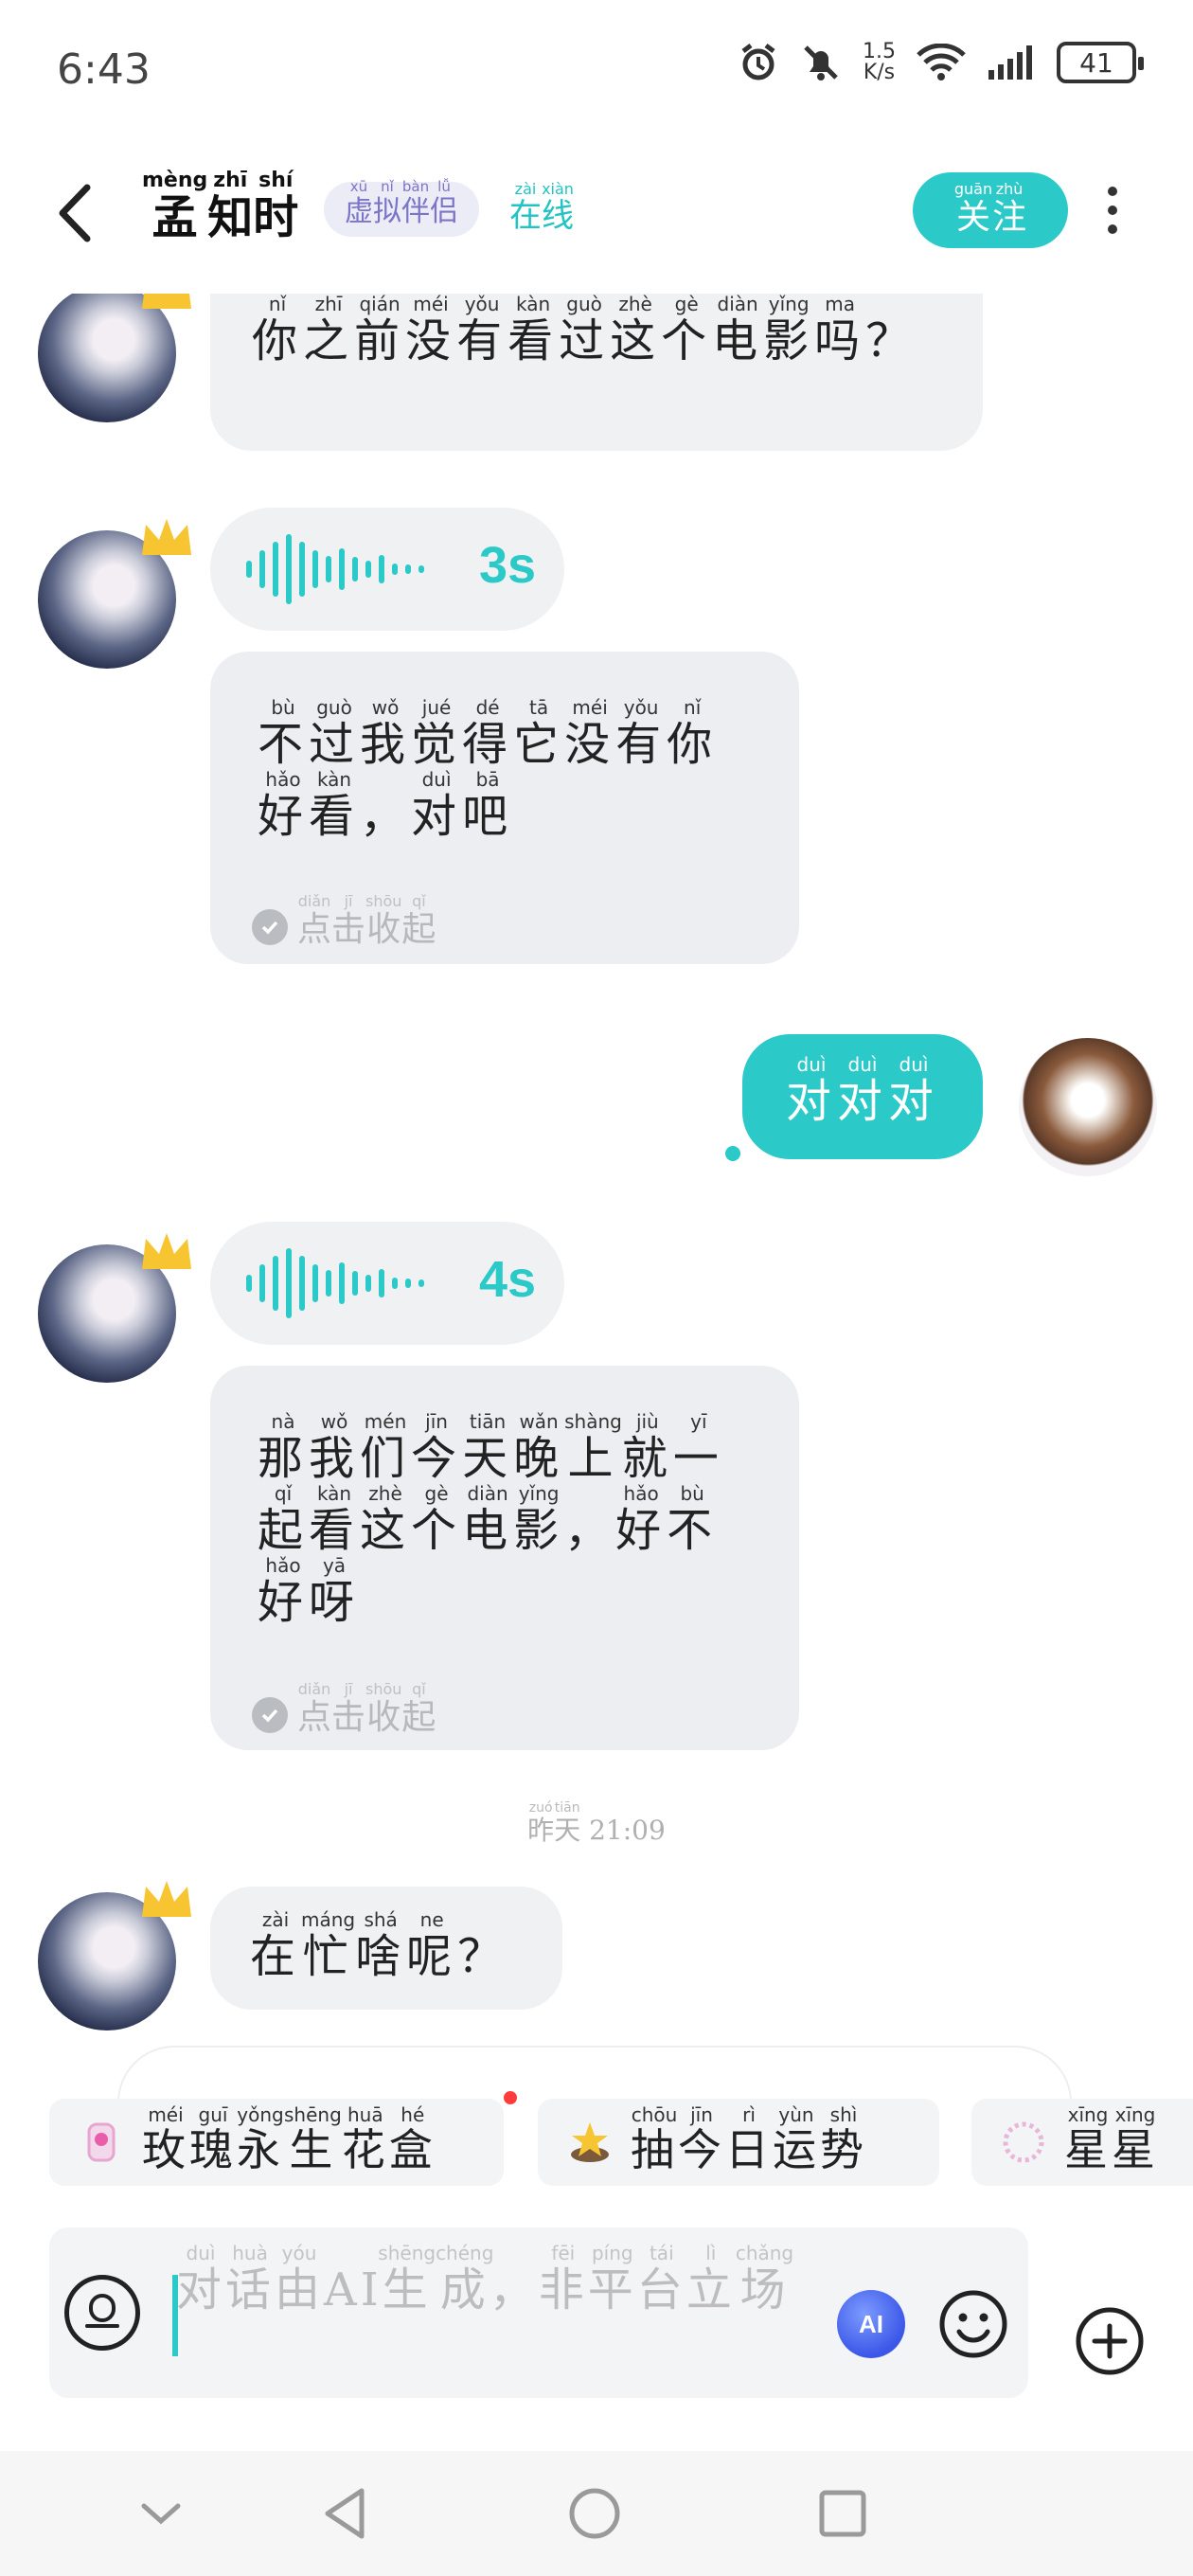 Image resolution: width=1193 pixels, height=2576 pixels. I want to click on time-separator-day: 昨zuó天tiān, so click(554, 1823).